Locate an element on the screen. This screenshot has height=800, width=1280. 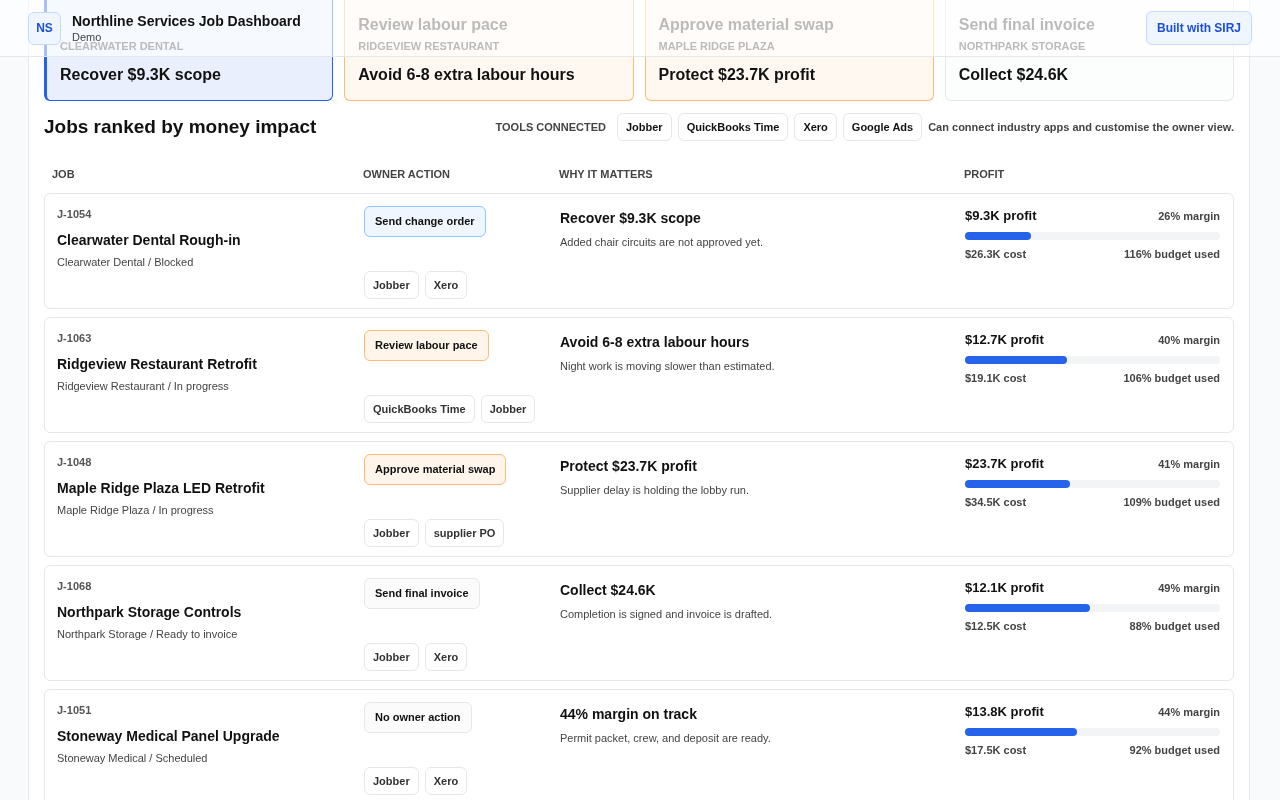
logo-badge: NS is located at coordinates (44, 28).